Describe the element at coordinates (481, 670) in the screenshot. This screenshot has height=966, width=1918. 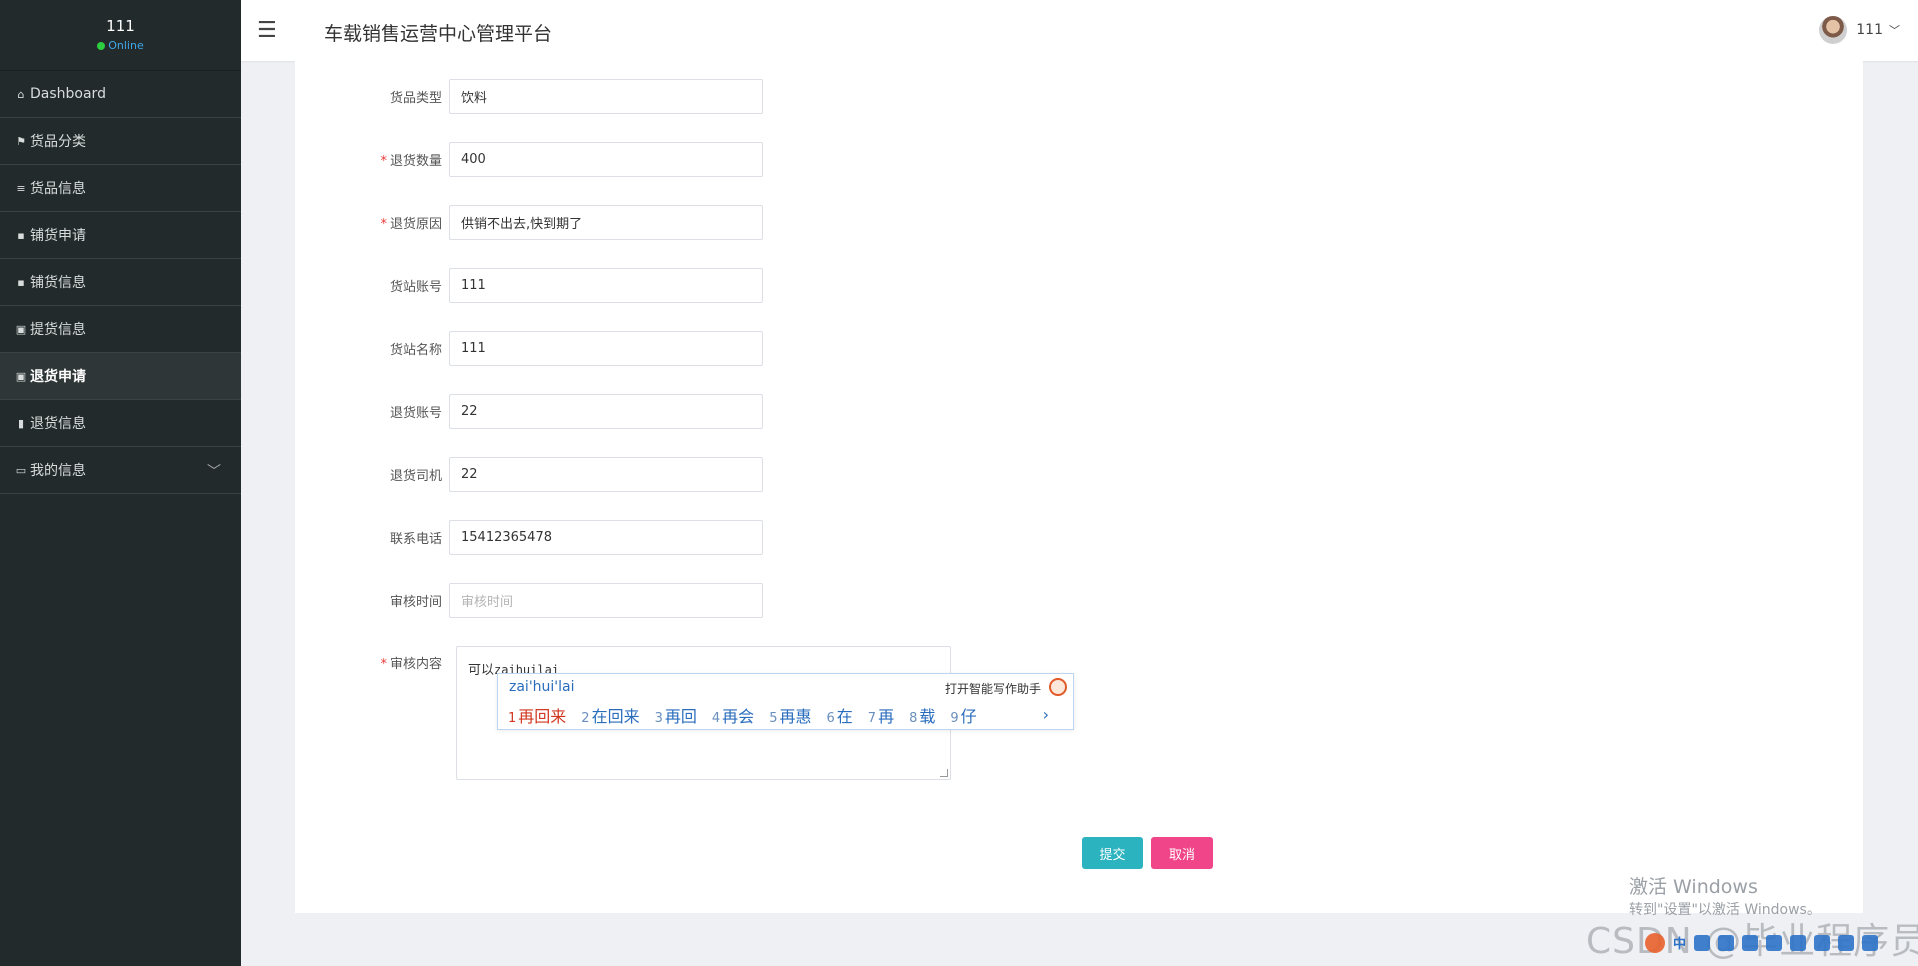
I see `review-text: 可以` at that location.